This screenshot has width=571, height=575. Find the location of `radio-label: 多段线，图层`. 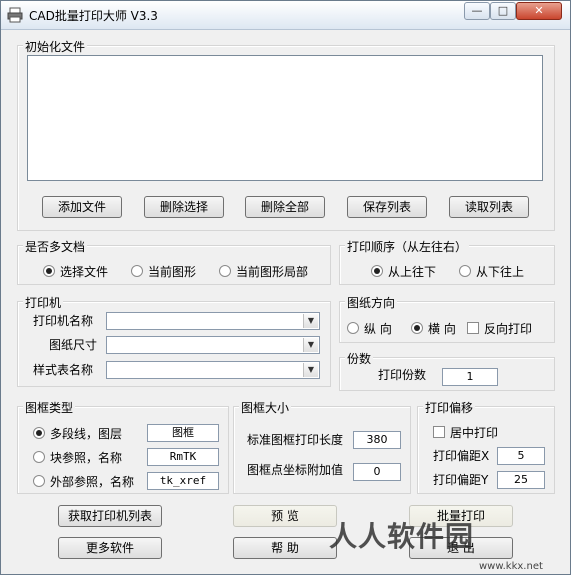

radio-label: 多段线，图层 is located at coordinates (86, 434).